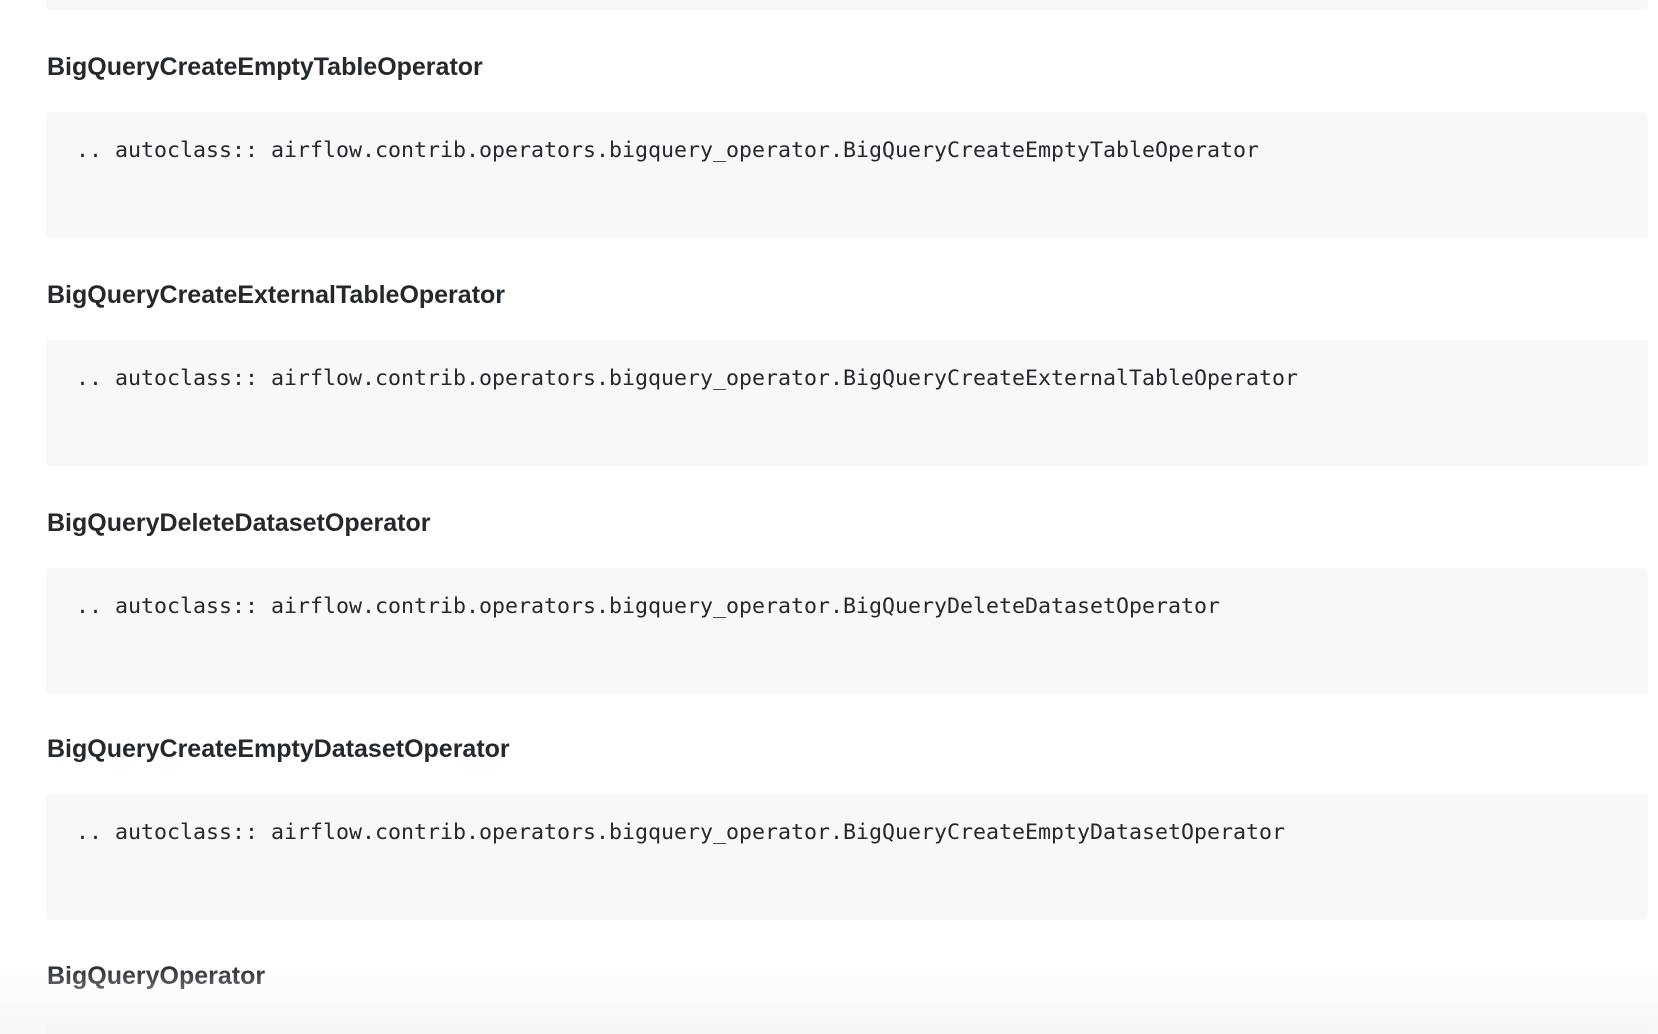 Image resolution: width=1658 pixels, height=1034 pixels. Describe the element at coordinates (847, 1029) in the screenshot. I see `next-code-block` at that location.